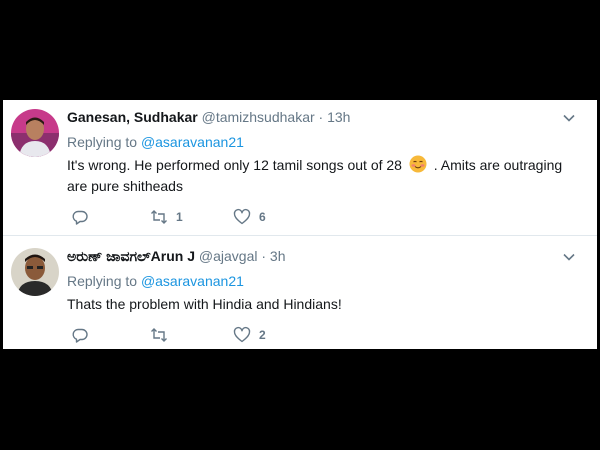  I want to click on tweet-header: Ganesan, Sudhakar @tamizhsudhakar · 13h, so click(208, 117).